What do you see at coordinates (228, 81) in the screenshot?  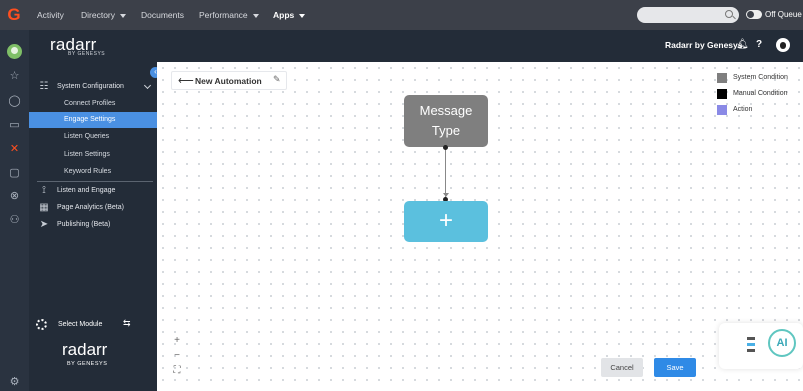 I see `automation-title: New Automation` at bounding box center [228, 81].